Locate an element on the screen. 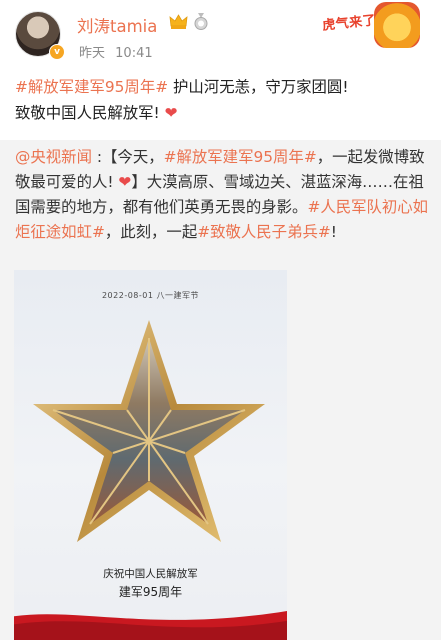 The width and height of the screenshot is (441, 640). ribbon-decoration is located at coordinates (150, 625).